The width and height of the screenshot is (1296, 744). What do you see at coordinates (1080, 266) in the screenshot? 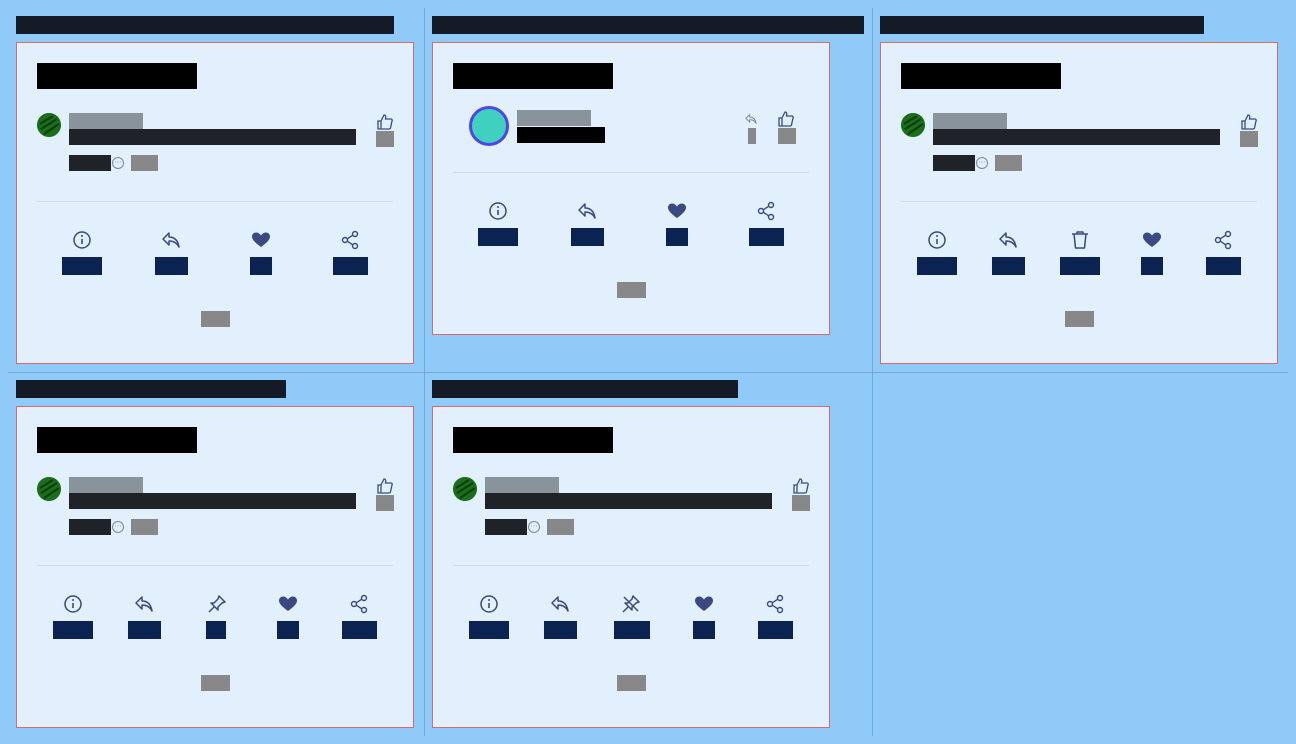
I see `delete-label` at bounding box center [1080, 266].